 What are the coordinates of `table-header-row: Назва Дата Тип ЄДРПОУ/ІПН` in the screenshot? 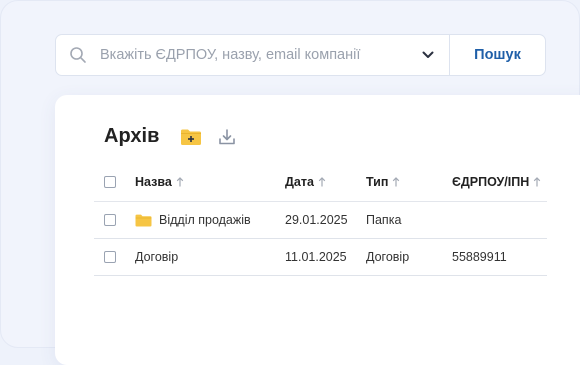 It's located at (320, 182).